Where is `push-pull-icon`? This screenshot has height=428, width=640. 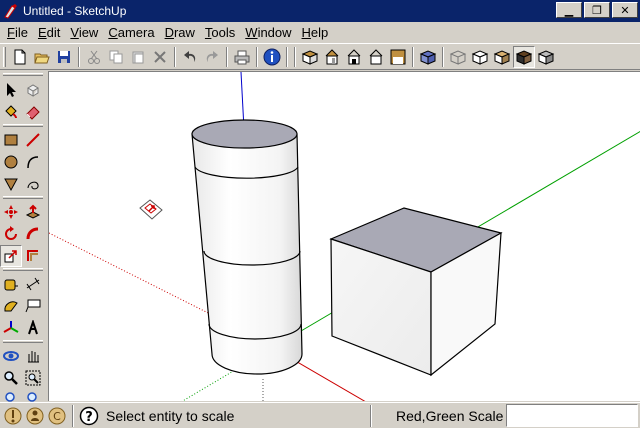
push-pull-icon is located at coordinates (33, 212).